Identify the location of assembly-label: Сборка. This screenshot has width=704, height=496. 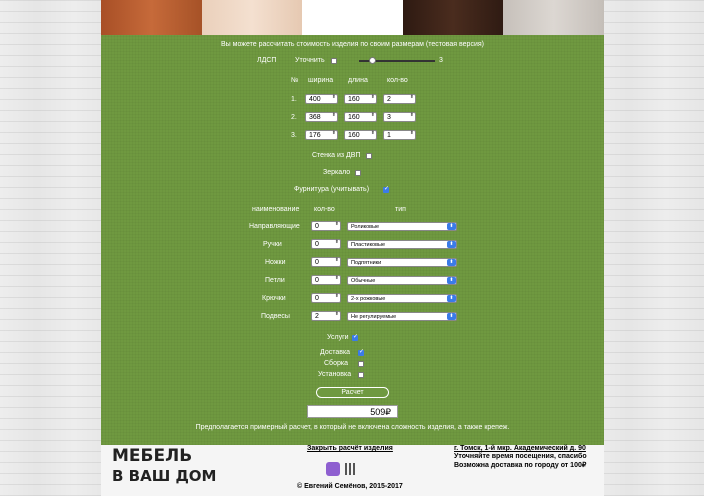
(336, 363).